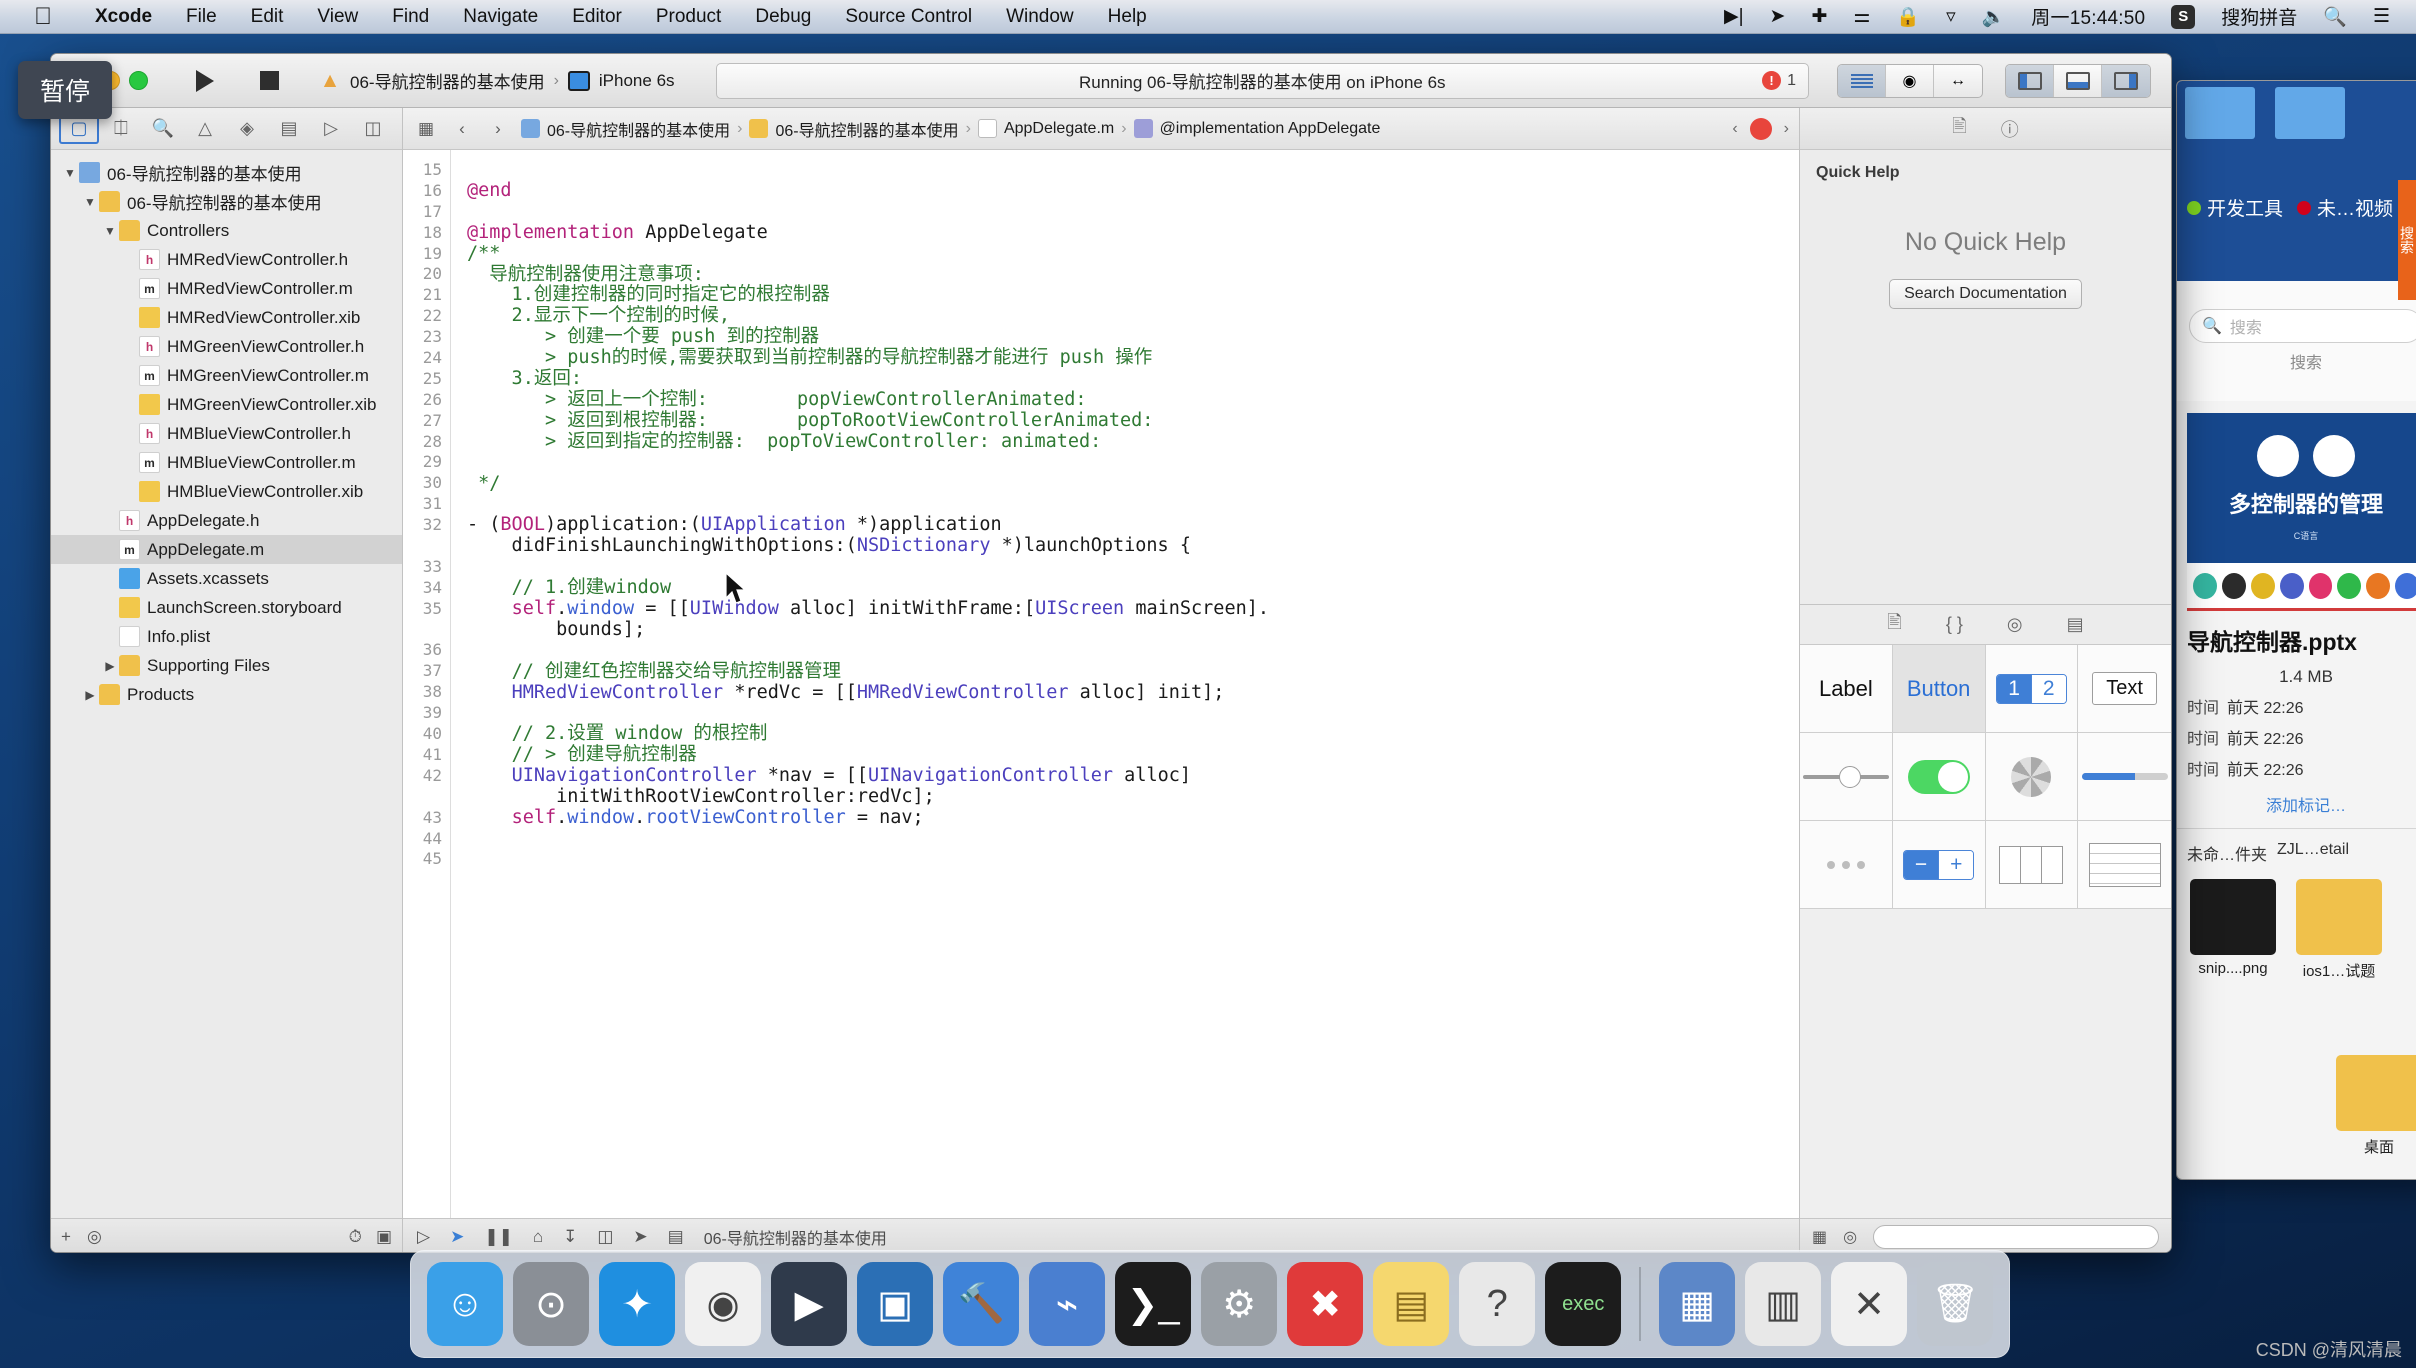  Describe the element at coordinates (1959, 129) in the screenshot. I see `file-inspector-icon: 🖹` at that location.